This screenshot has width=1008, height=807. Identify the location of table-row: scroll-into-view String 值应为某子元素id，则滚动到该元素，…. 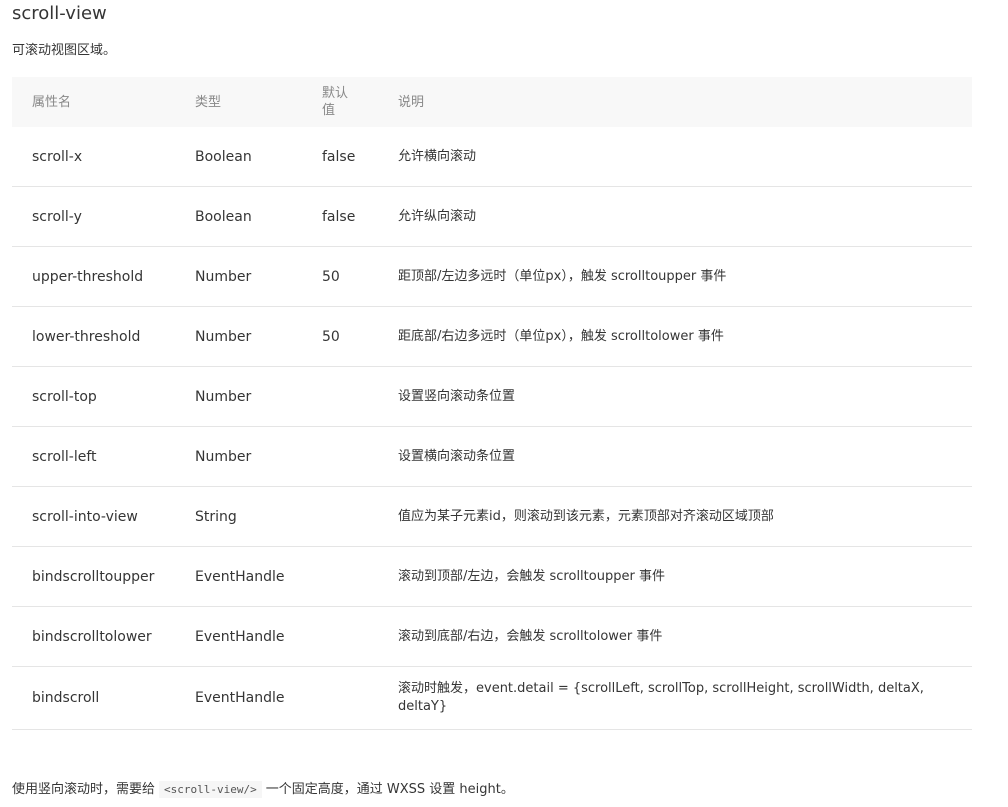
(492, 516).